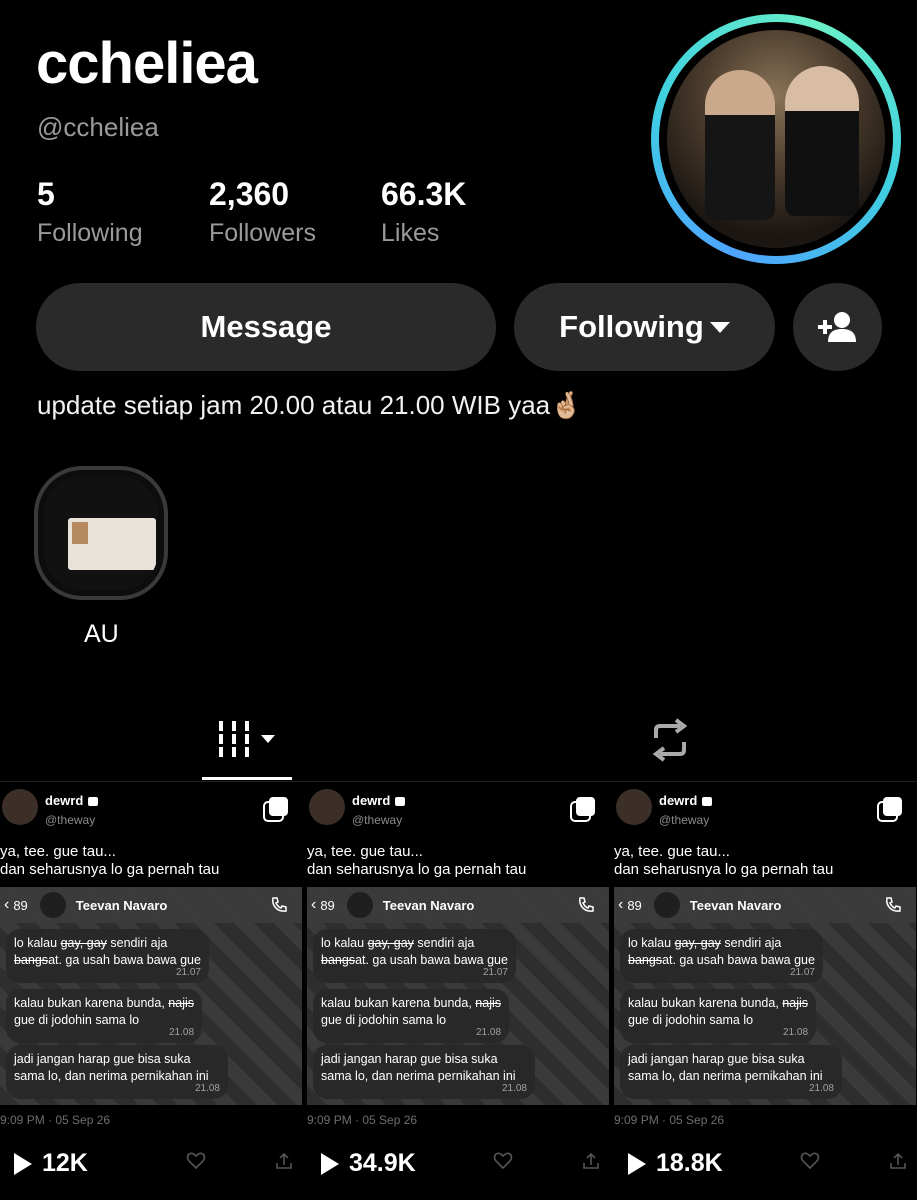 This screenshot has width=917, height=1200. I want to click on tab-reposts, so click(670, 740).